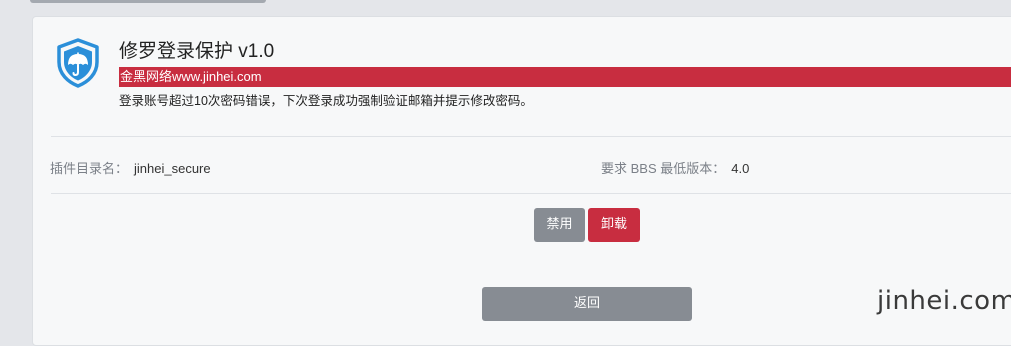 This screenshot has height=346, width=1011. What do you see at coordinates (614, 225) in the screenshot?
I see `uninstall-button: 卸载` at bounding box center [614, 225].